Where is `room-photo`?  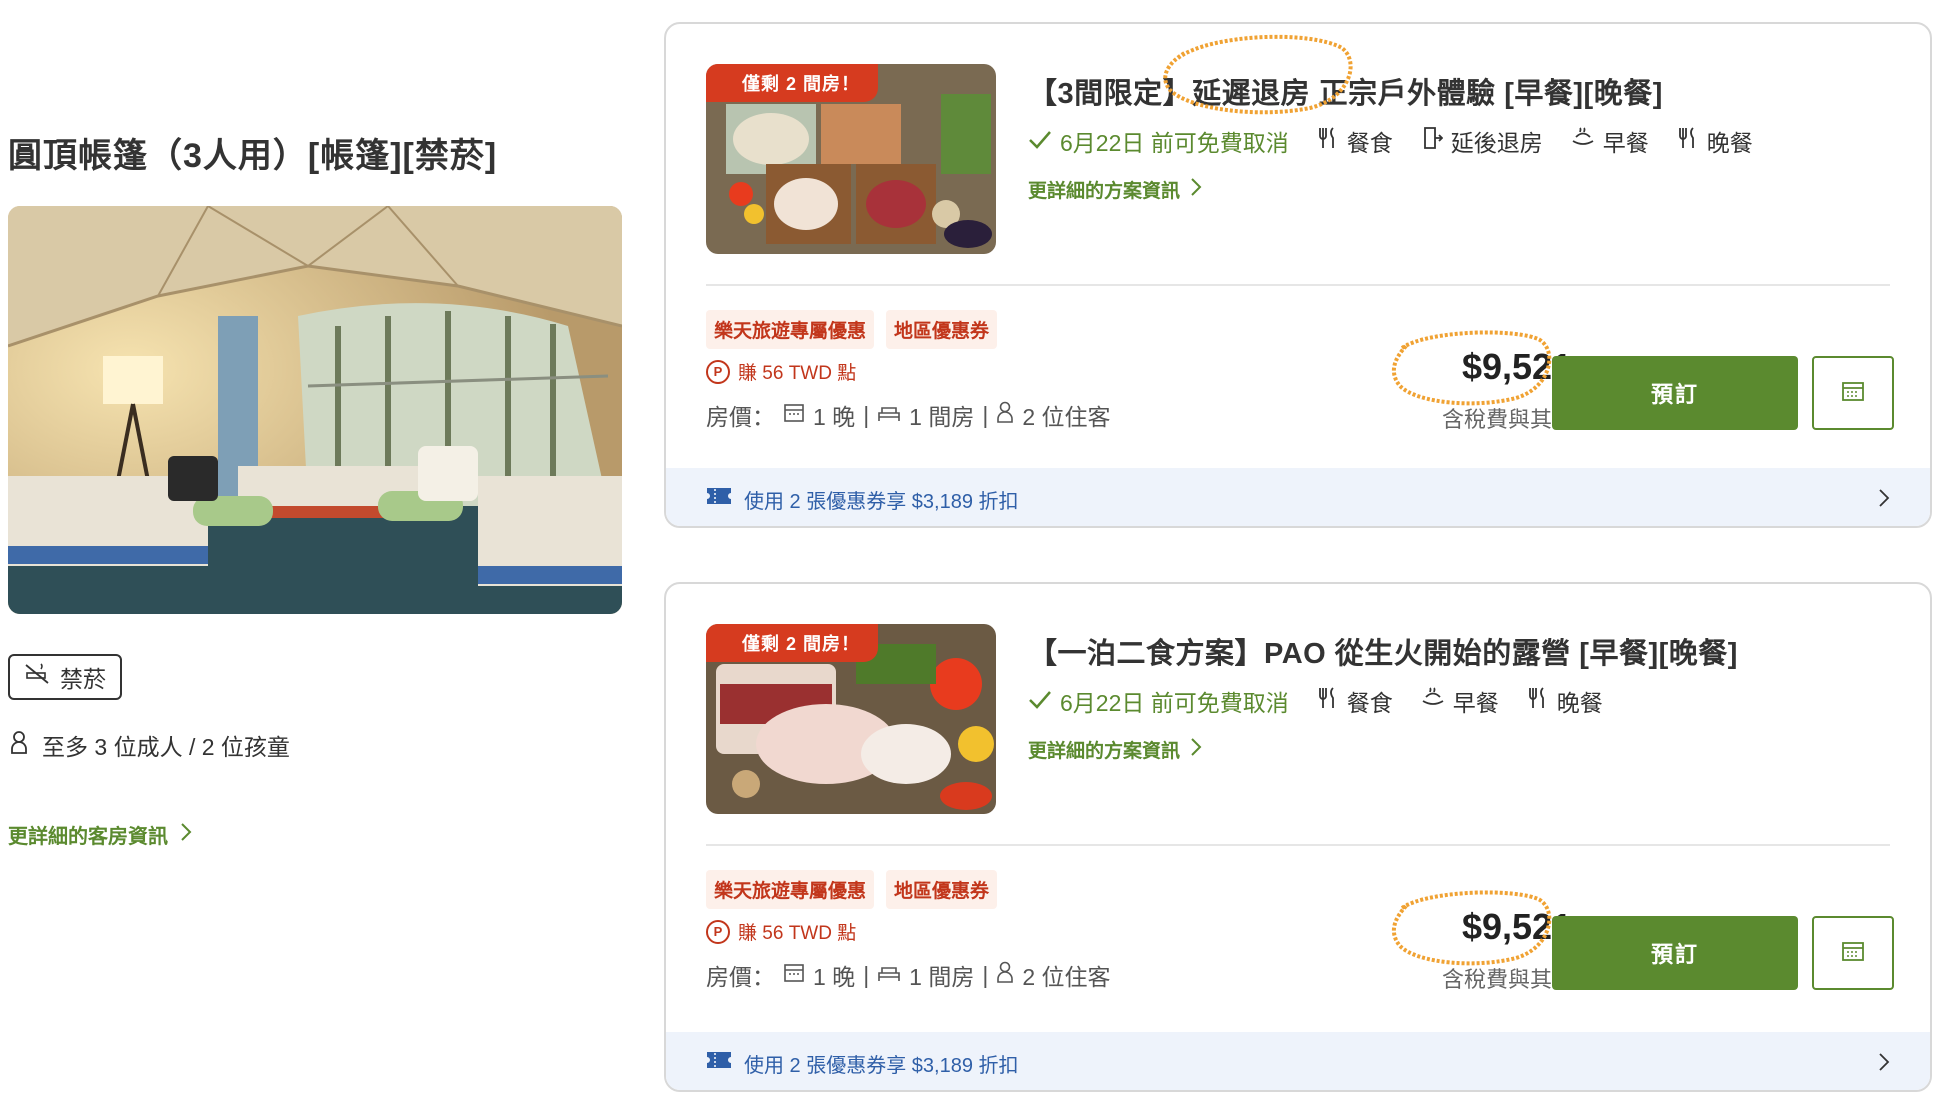 room-photo is located at coordinates (315, 410).